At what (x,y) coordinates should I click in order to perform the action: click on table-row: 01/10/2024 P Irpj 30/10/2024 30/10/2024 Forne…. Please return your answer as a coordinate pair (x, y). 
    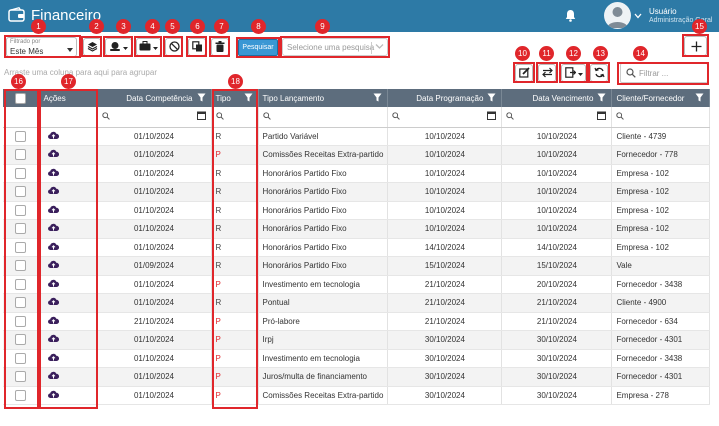
    Looking at the image, I should click on (357, 340).